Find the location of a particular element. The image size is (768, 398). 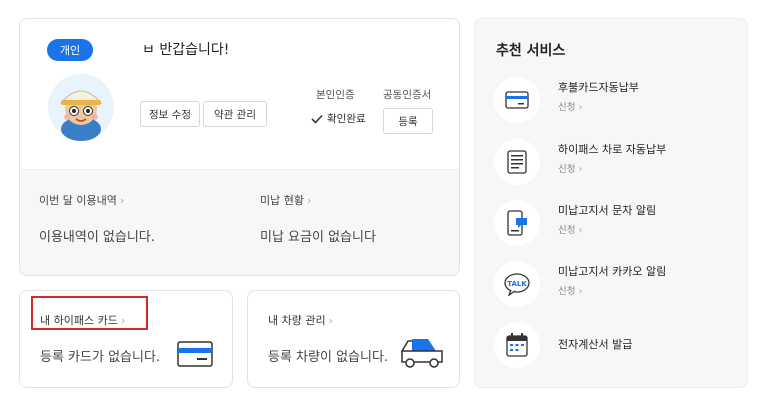

mobile-message-icon is located at coordinates (517, 223).